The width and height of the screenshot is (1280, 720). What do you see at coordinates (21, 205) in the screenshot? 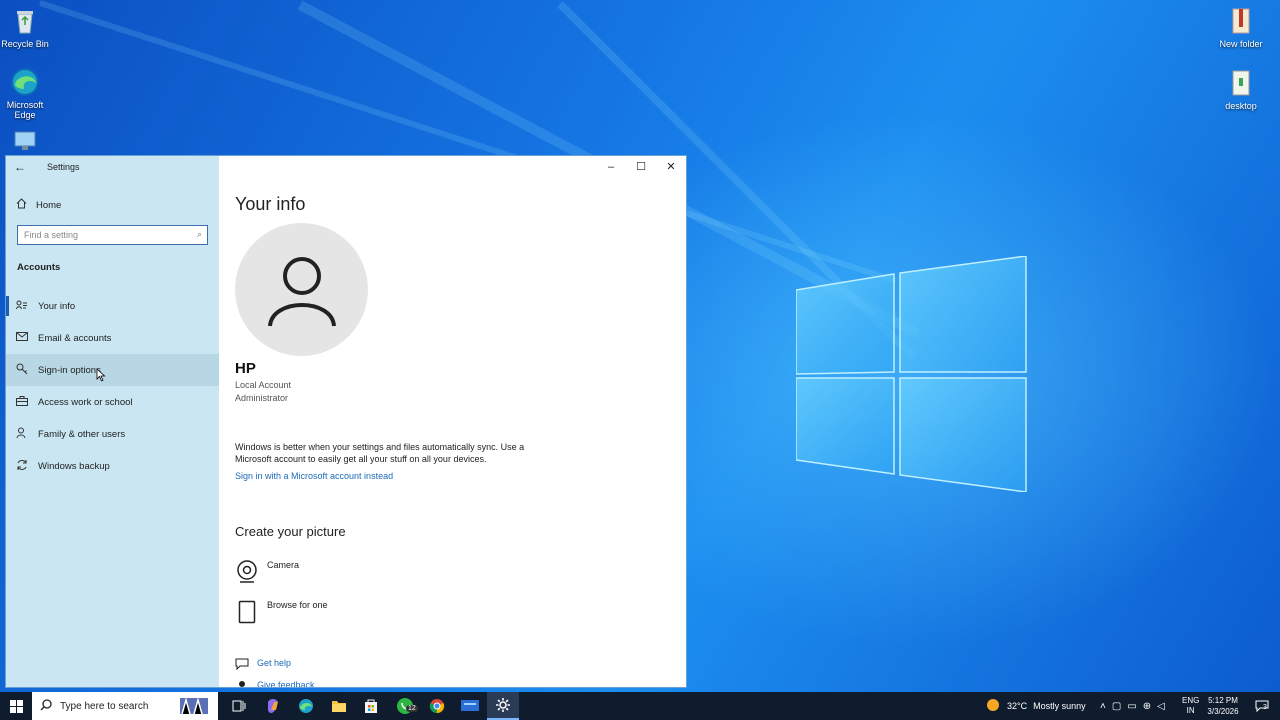
I see `home-icon` at bounding box center [21, 205].